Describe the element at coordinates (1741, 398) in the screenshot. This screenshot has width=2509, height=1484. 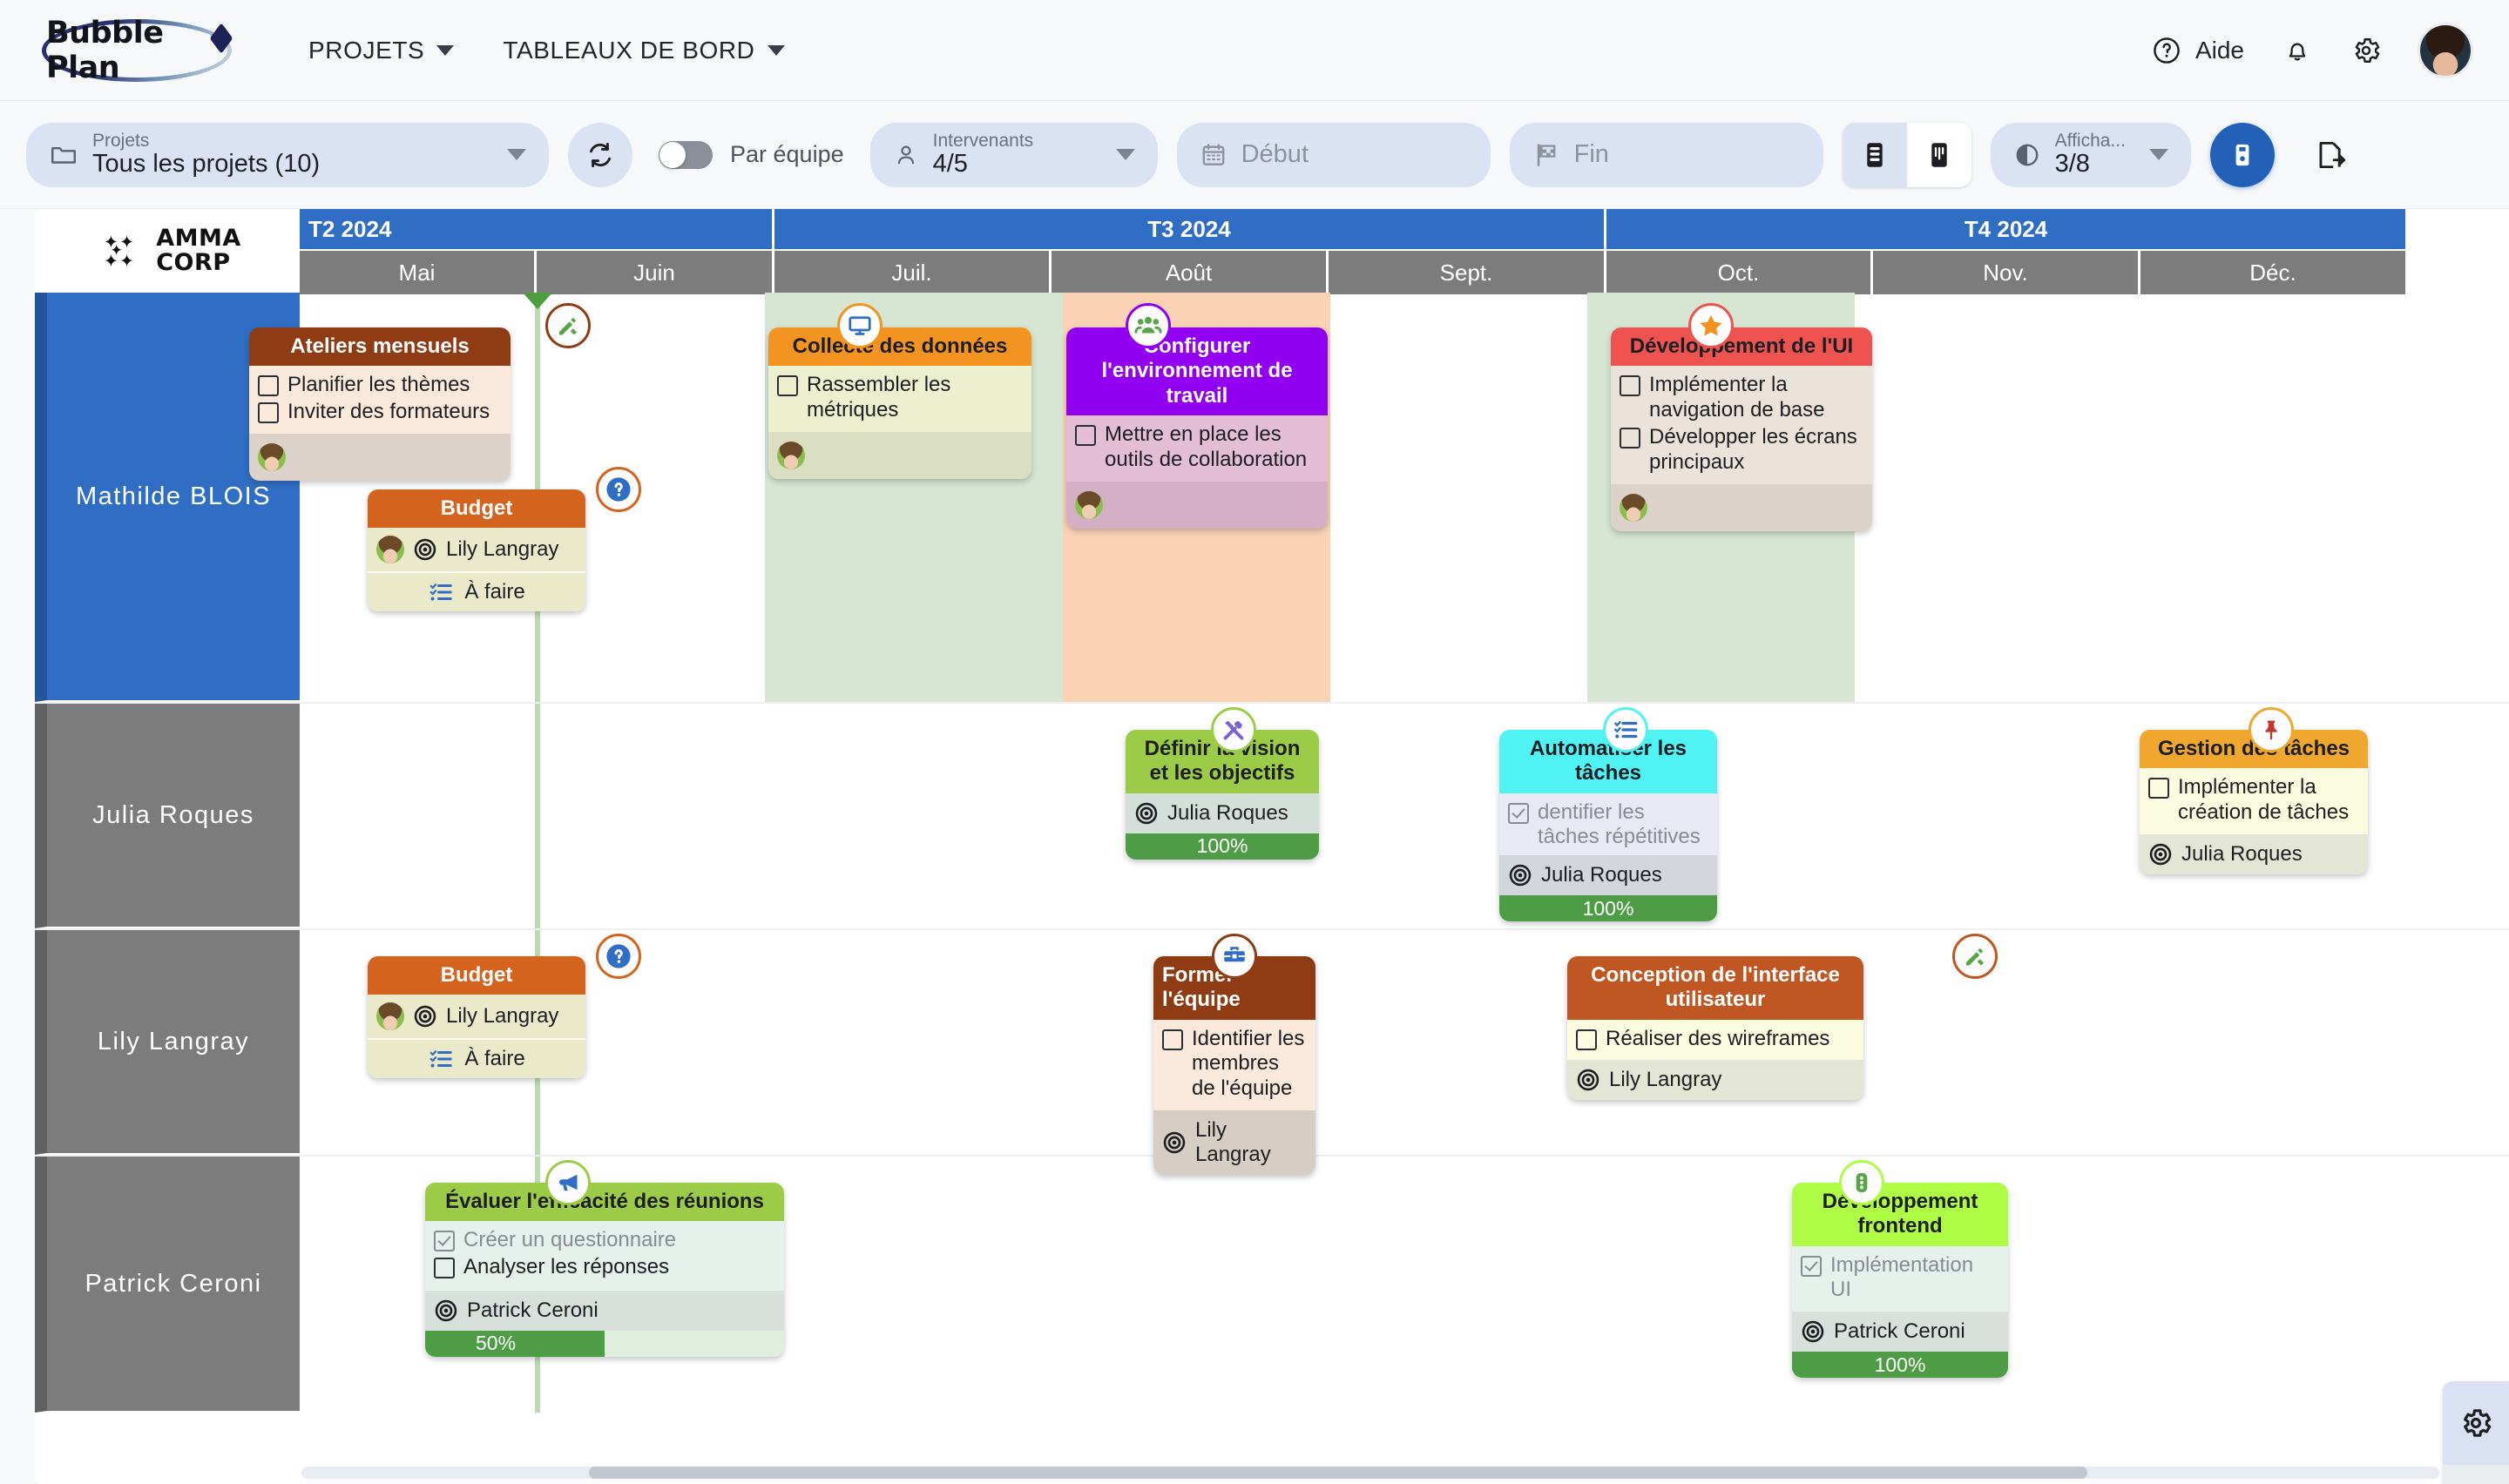
I see `checklist-item: Implémenter la navigation de base` at that location.